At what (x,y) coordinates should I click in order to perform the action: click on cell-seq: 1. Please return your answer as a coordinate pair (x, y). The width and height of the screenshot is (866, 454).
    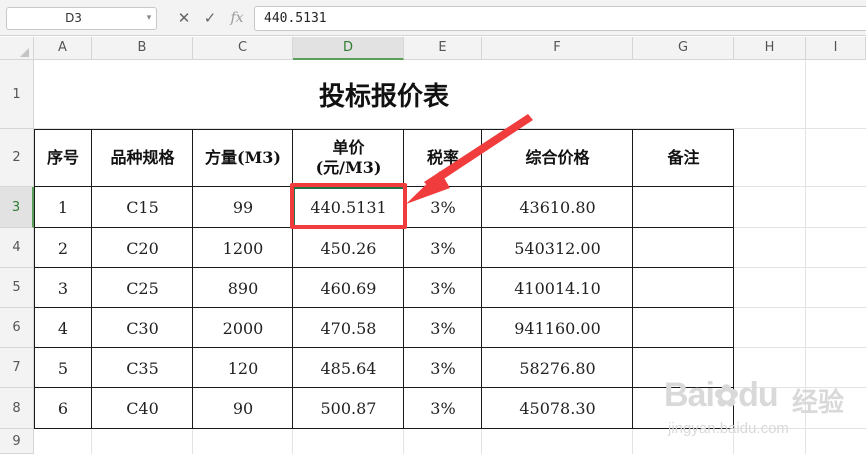
    Looking at the image, I should click on (63, 207).